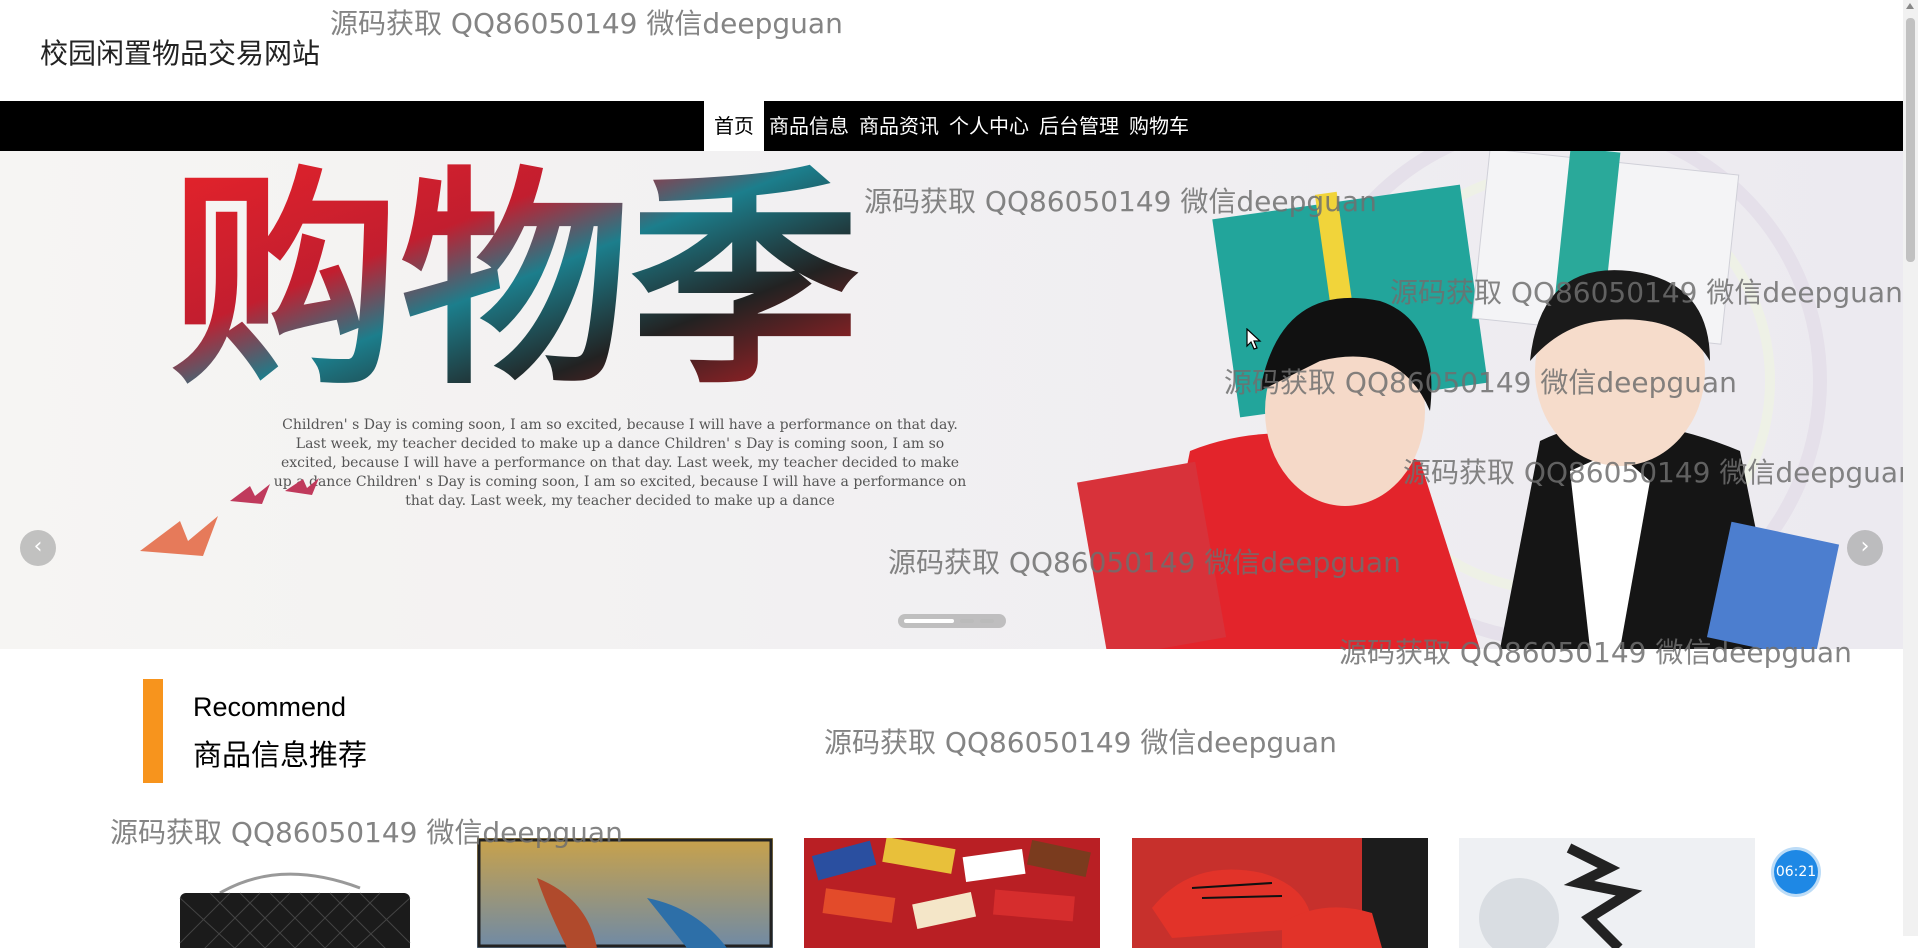 Image resolution: width=1918 pixels, height=948 pixels. What do you see at coordinates (1159, 126) in the screenshot?
I see `nav-item-cart: 购物车` at bounding box center [1159, 126].